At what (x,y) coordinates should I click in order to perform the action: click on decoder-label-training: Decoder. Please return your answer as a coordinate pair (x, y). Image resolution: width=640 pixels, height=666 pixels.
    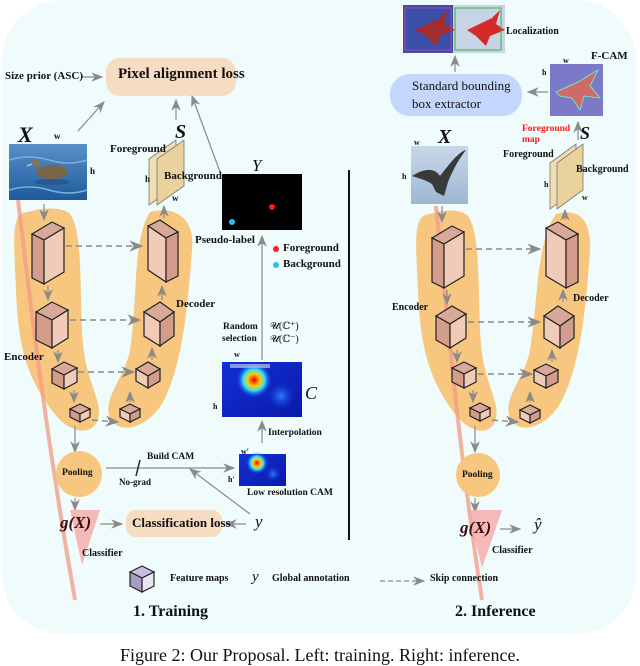
    Looking at the image, I should click on (196, 304).